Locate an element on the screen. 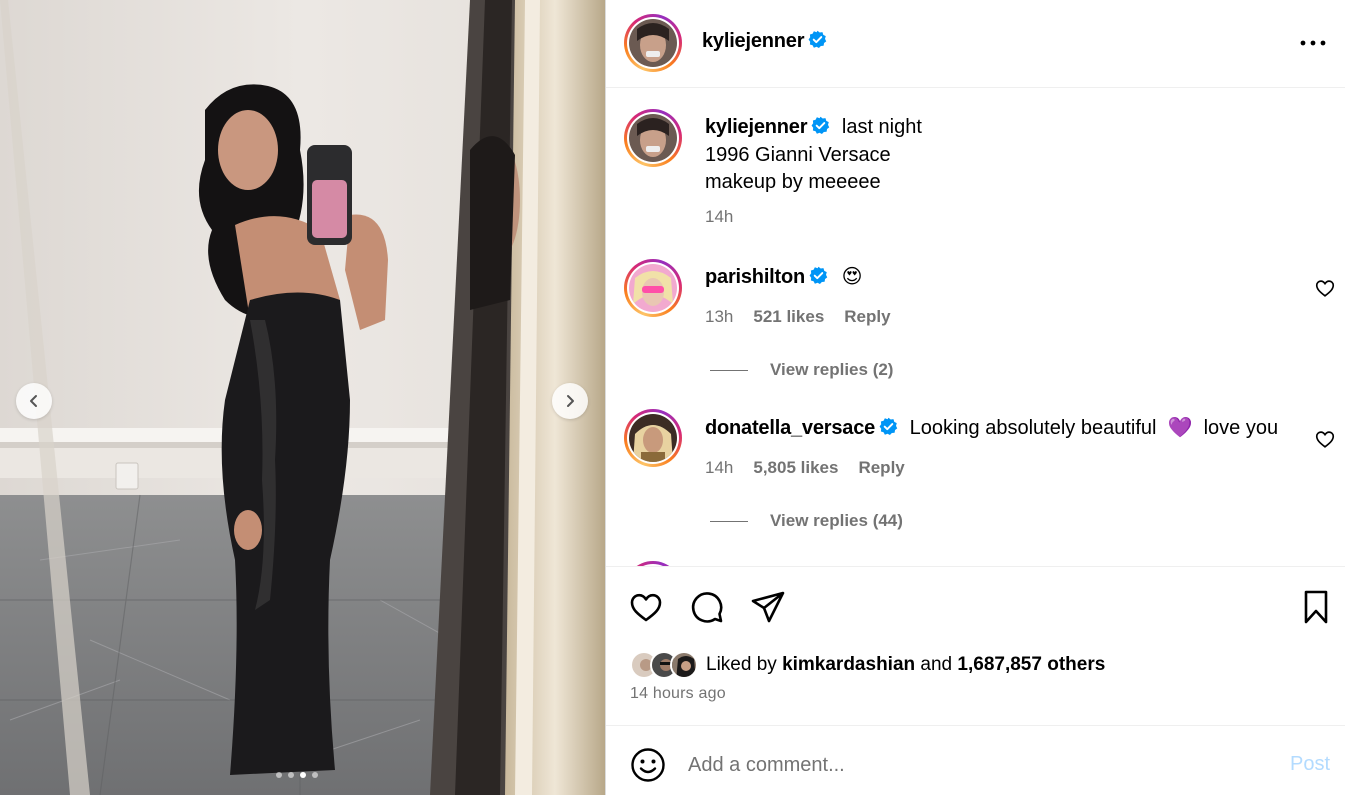 The width and height of the screenshot is (1345, 795). caption-line: last night is located at coordinates (881, 127).